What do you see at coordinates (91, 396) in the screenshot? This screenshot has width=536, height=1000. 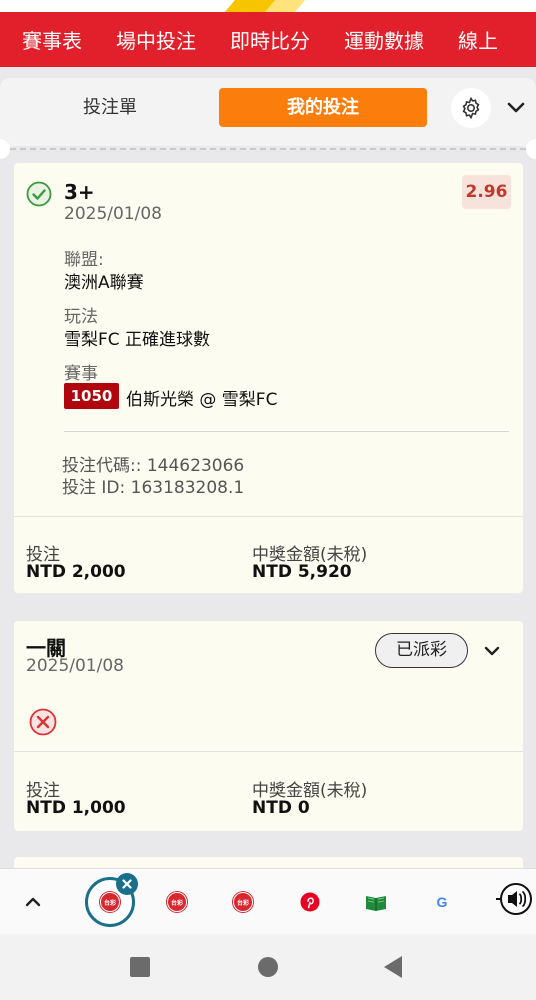 I see `match-id-badge: 1050` at bounding box center [91, 396].